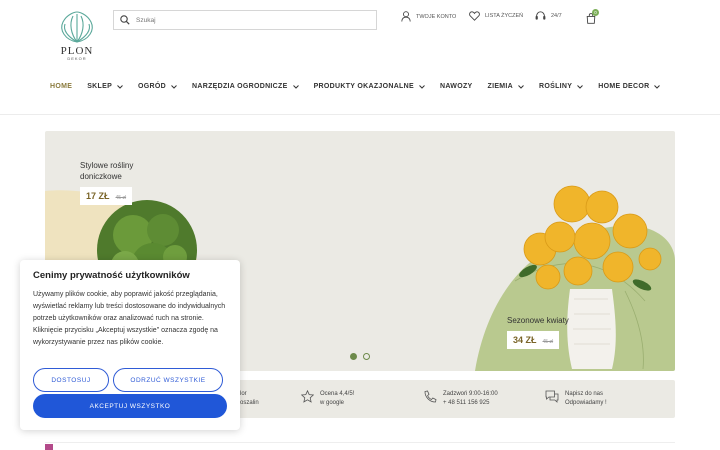 This screenshot has height=450, width=720. I want to click on account-label: TWOJE KONTO, so click(436, 16).